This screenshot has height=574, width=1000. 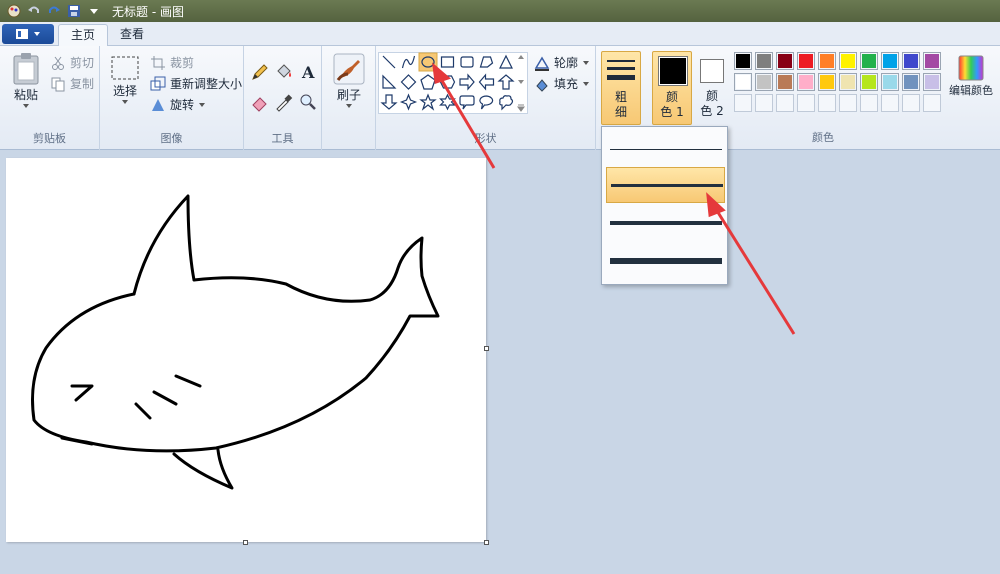 What do you see at coordinates (806, 61) in the screenshot?
I see `palette-color-ed1c24` at bounding box center [806, 61].